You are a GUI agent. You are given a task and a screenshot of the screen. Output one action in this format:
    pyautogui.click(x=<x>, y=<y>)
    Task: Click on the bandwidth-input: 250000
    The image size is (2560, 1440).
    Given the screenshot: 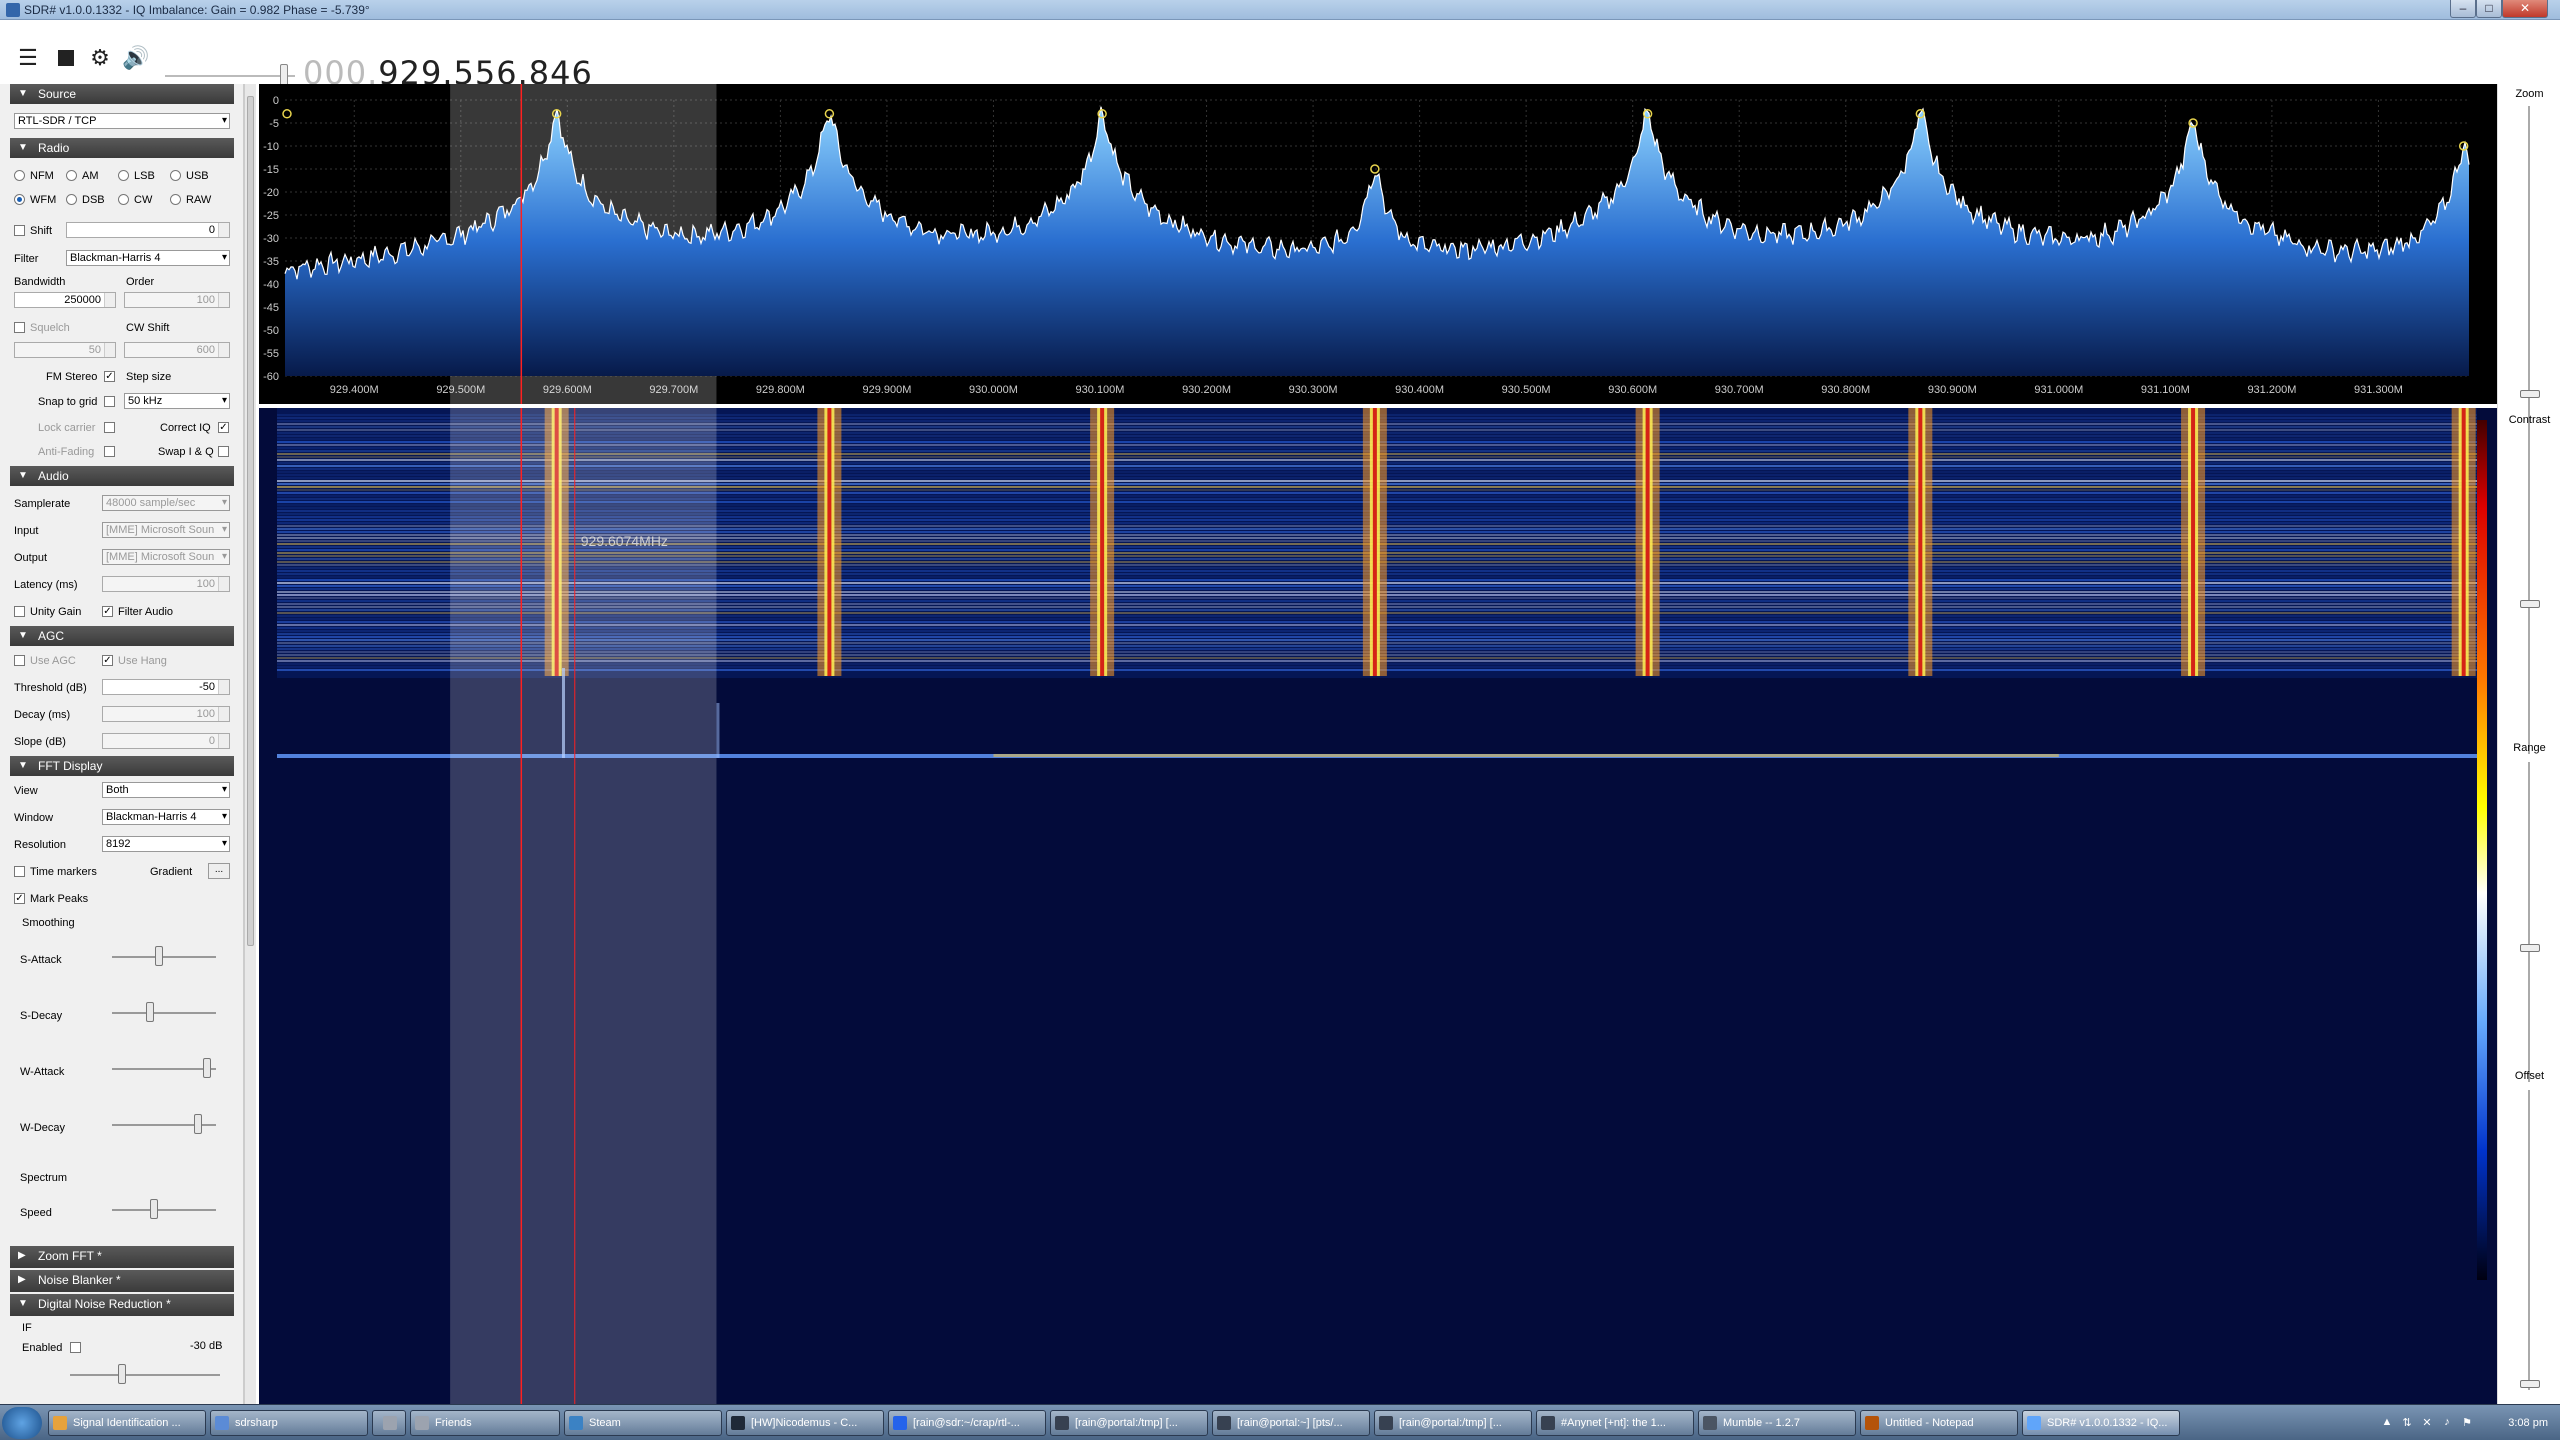 What is the action you would take?
    pyautogui.click(x=65, y=300)
    